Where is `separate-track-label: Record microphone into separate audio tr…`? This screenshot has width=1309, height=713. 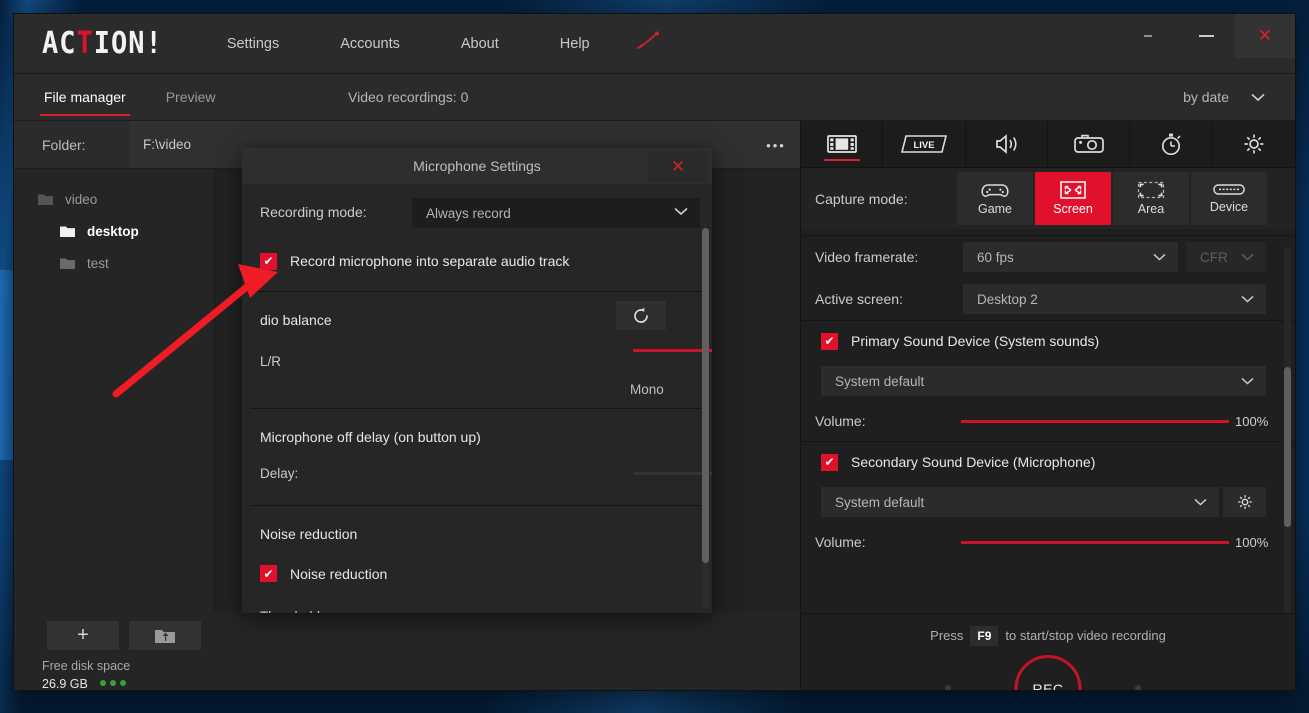
separate-track-label: Record microphone into separate audio tr… is located at coordinates (430, 261).